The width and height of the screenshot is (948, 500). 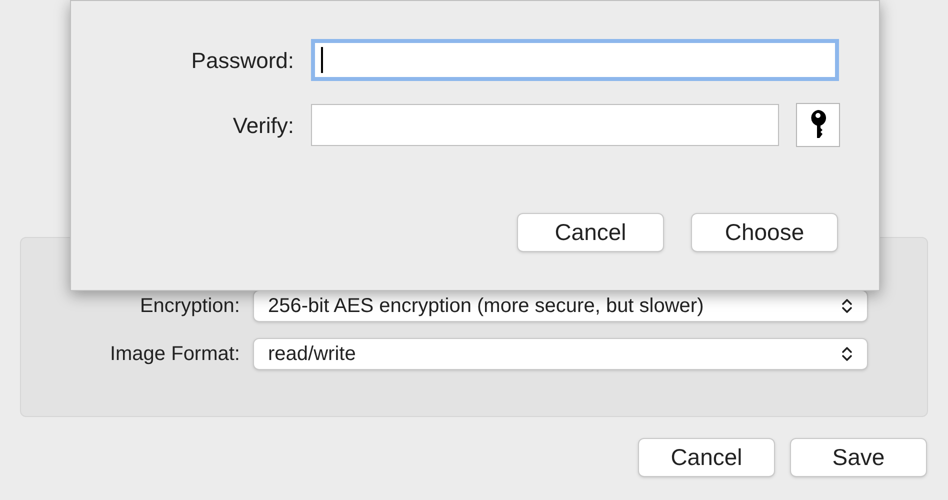 I want to click on field-label: Password:, so click(x=242, y=60).